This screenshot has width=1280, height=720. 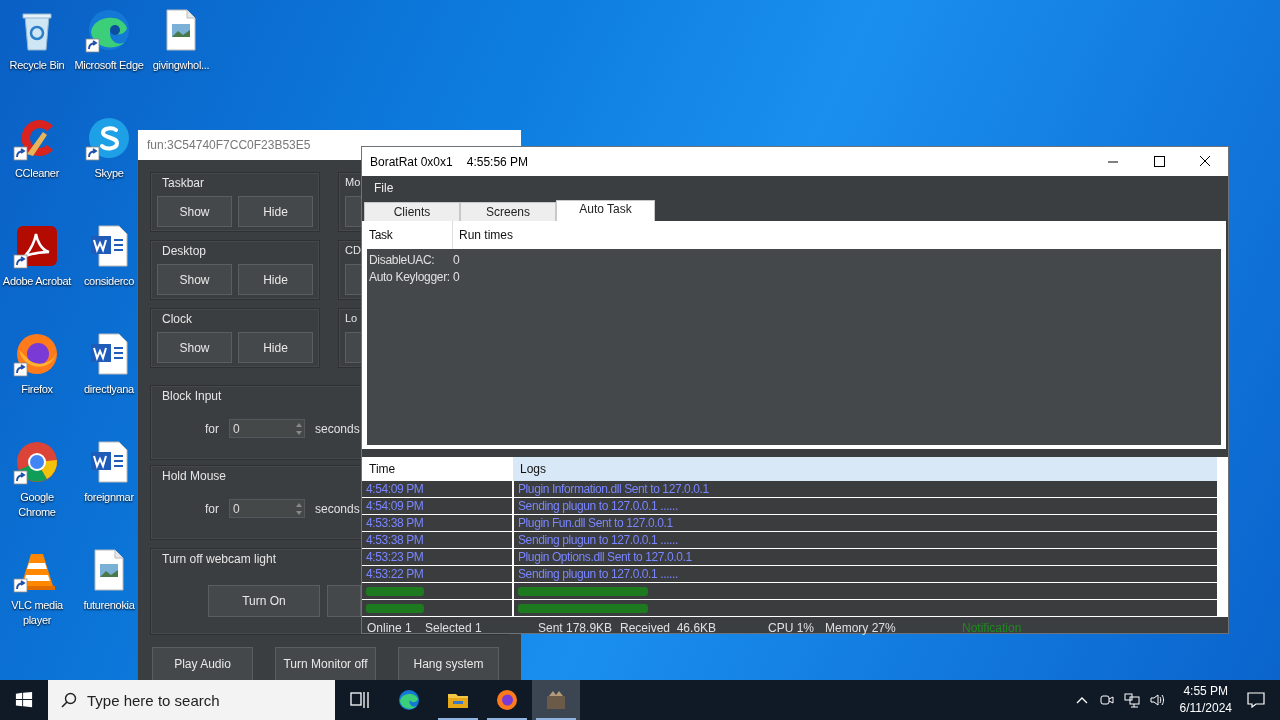 I want to click on status-text: Selected 1, so click(x=454, y=628).